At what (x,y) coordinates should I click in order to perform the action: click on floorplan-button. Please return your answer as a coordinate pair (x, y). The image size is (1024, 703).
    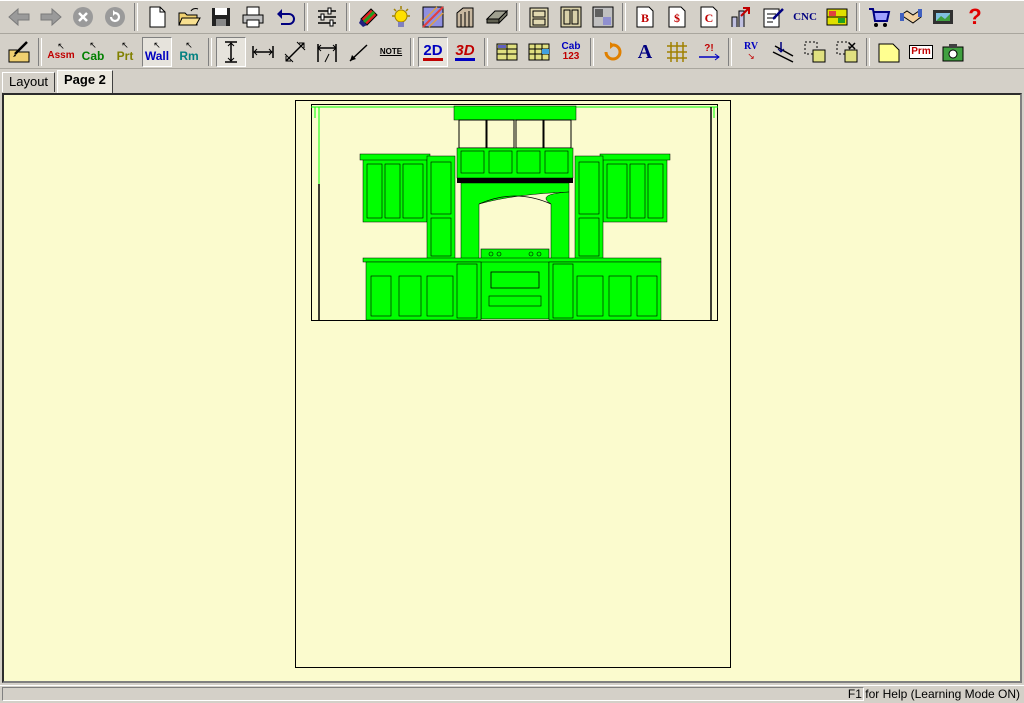
    Looking at the image, I should click on (603, 17).